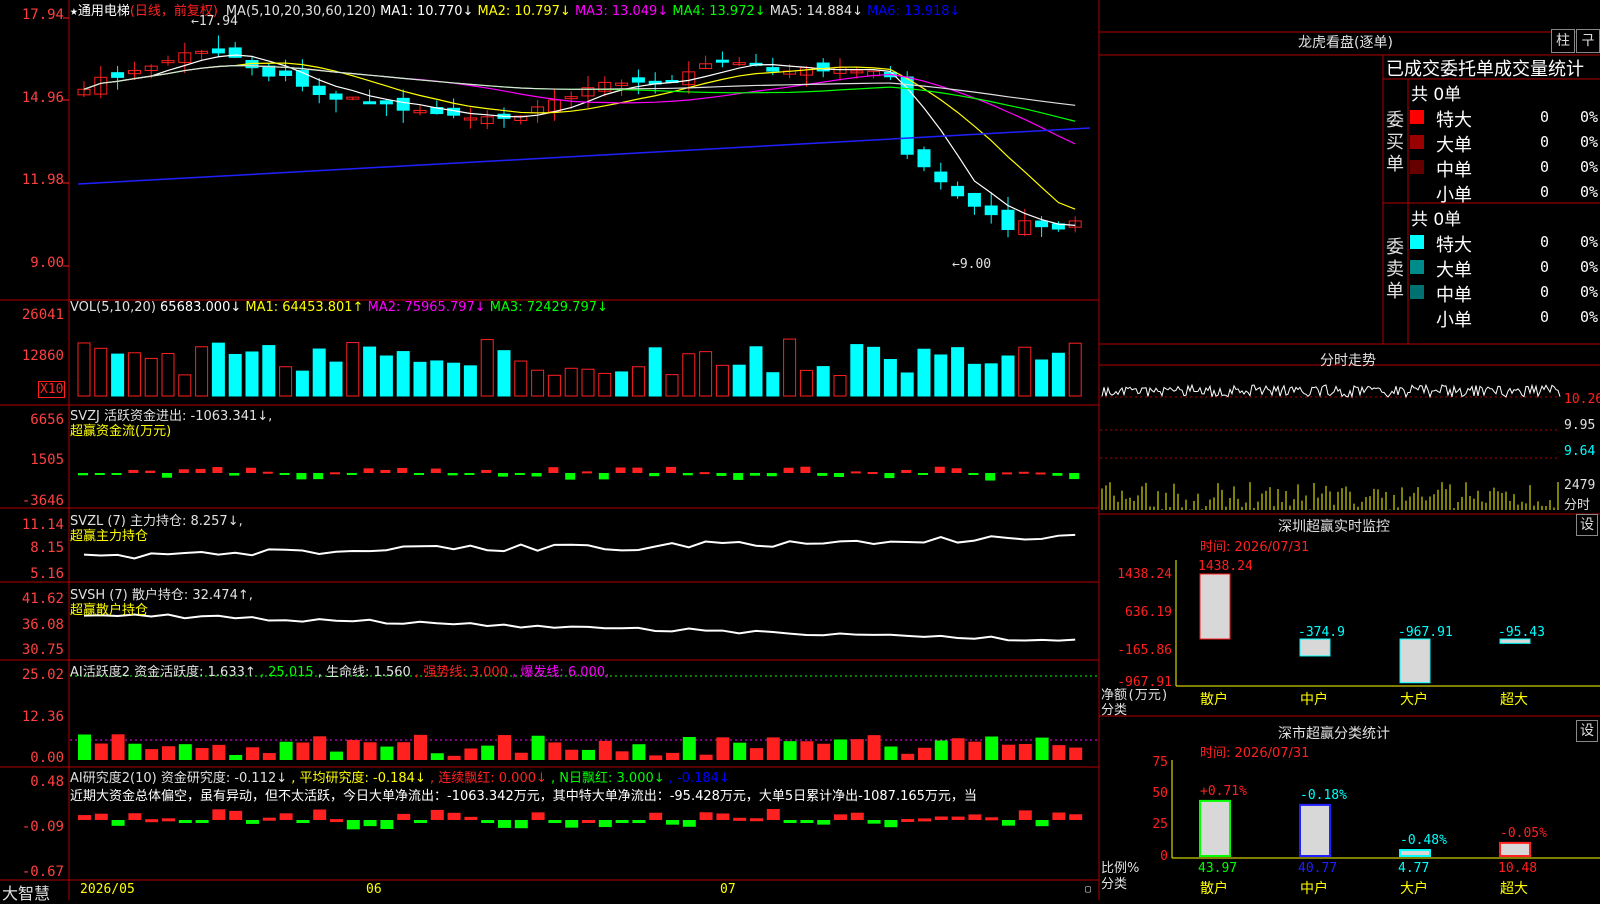  I want to click on ma-legend-item: MA5: 14.884↓, so click(814, 11).